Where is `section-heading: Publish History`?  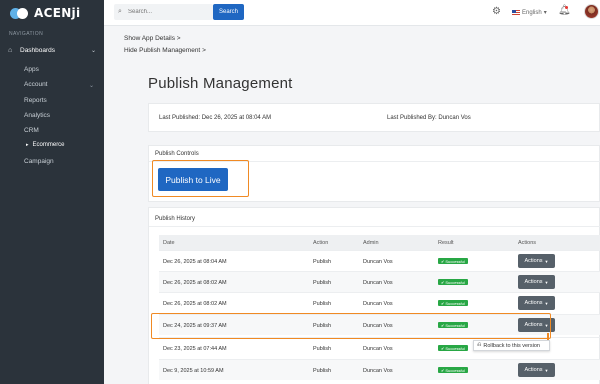 section-heading: Publish History is located at coordinates (175, 219).